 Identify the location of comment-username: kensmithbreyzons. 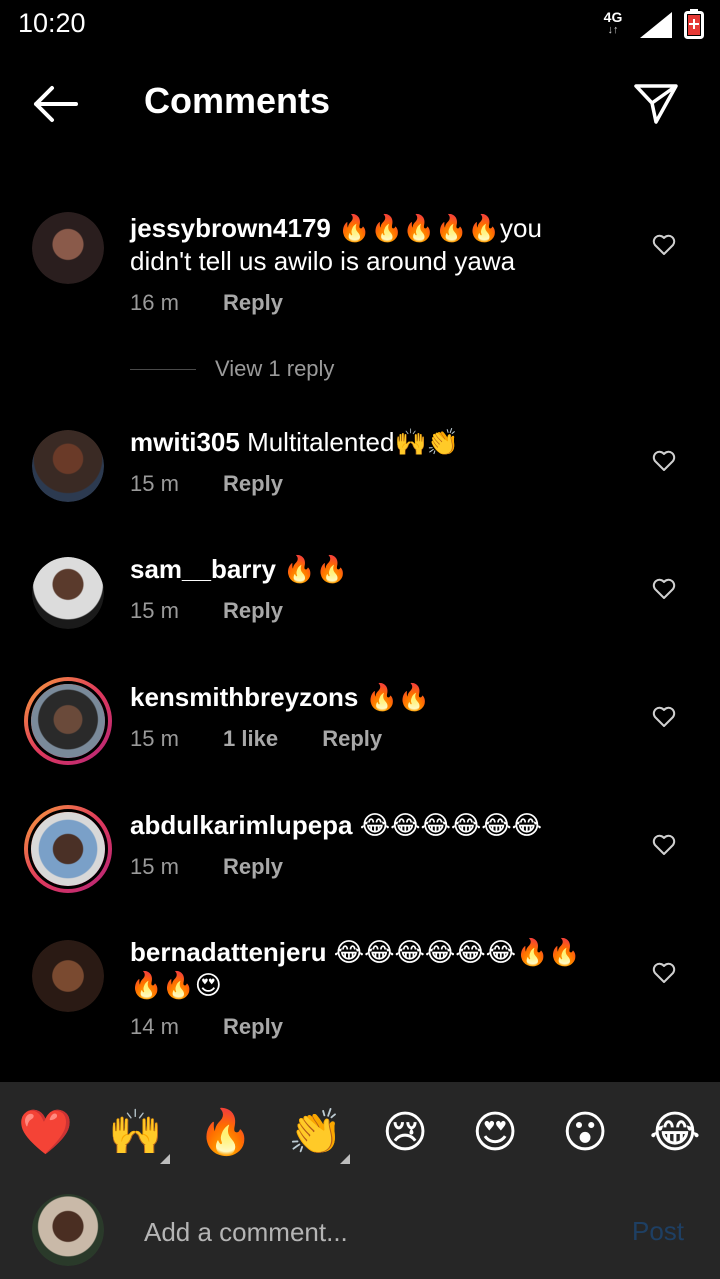
(244, 697).